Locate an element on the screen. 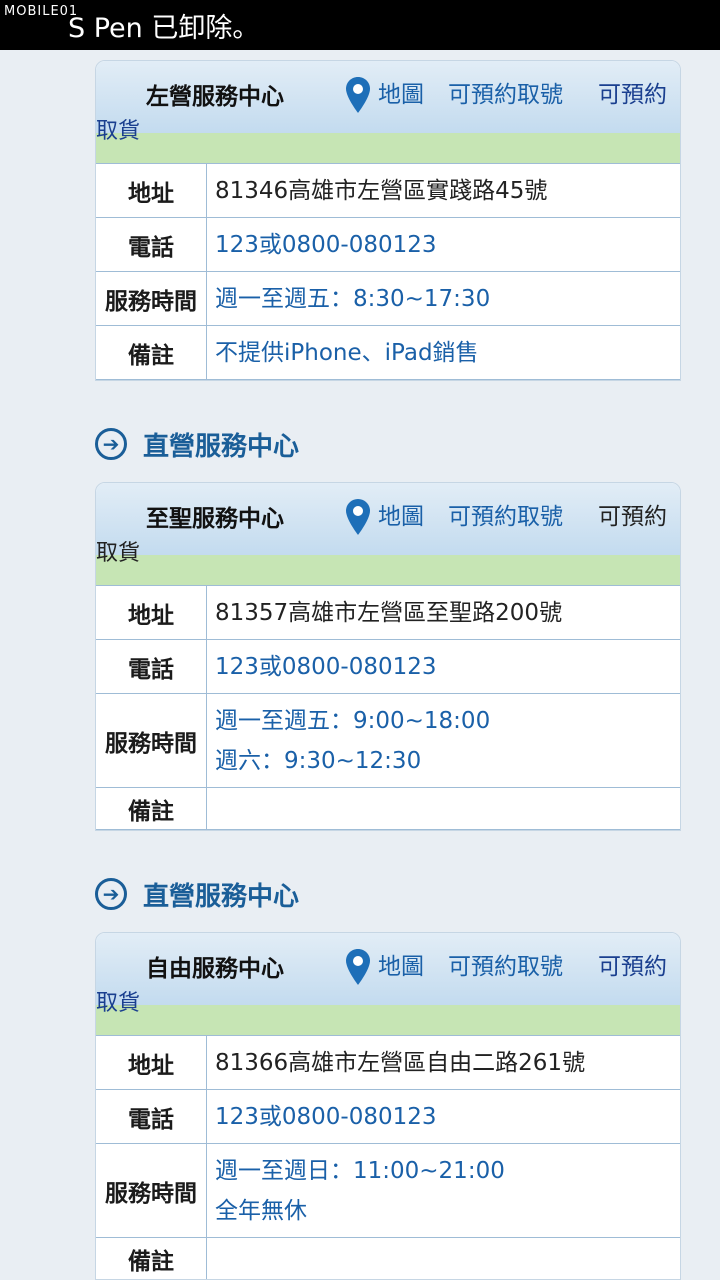  note-value: 不提供iPhone、iPad銷售 is located at coordinates (347, 352).